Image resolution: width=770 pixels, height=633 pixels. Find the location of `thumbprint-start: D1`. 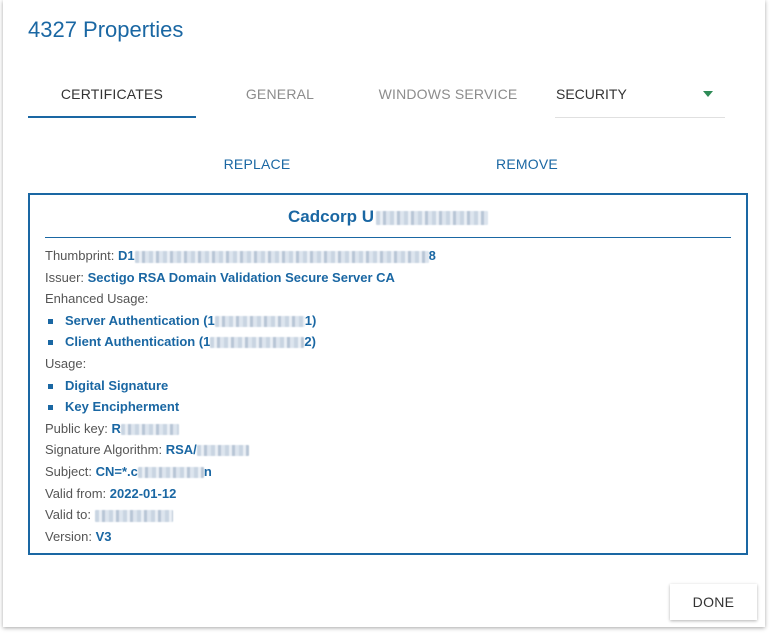

thumbprint-start: D1 is located at coordinates (126, 255).